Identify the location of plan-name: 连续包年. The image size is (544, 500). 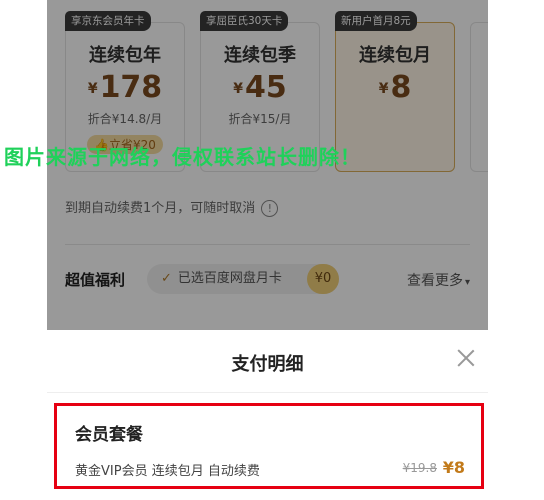
(125, 55).